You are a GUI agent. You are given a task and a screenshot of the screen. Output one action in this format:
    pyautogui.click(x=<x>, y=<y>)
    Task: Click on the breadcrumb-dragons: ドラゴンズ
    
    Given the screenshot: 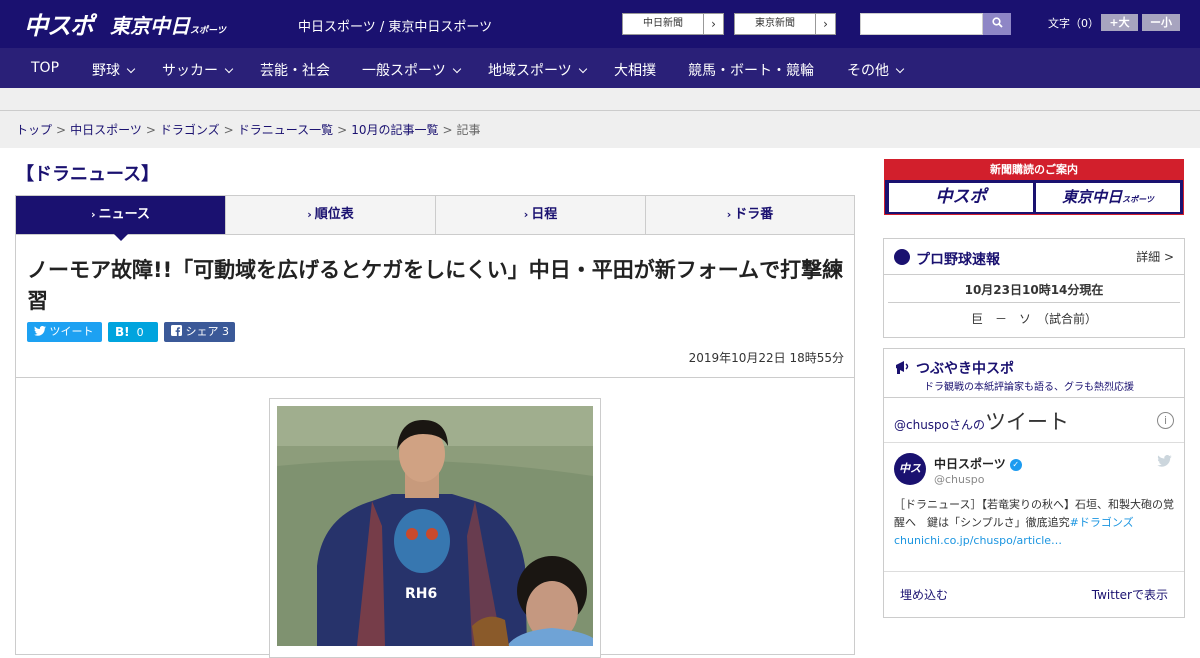 What is the action you would take?
    pyautogui.click(x=190, y=130)
    